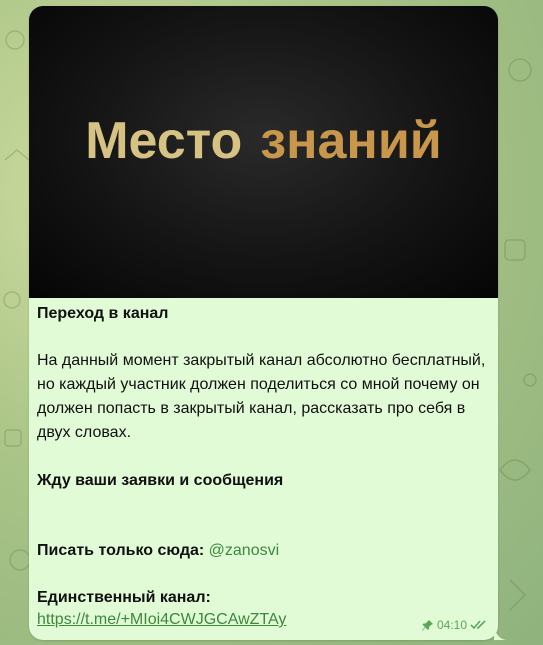 The image size is (543, 645). Describe the element at coordinates (351, 141) in the screenshot. I see `banner-word-2: знаний` at that location.